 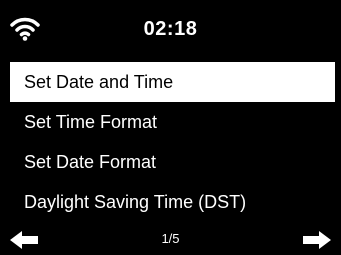 What do you see at coordinates (172, 82) in the screenshot?
I see `menu-item-set-date-and-time: Set Date and Time` at bounding box center [172, 82].